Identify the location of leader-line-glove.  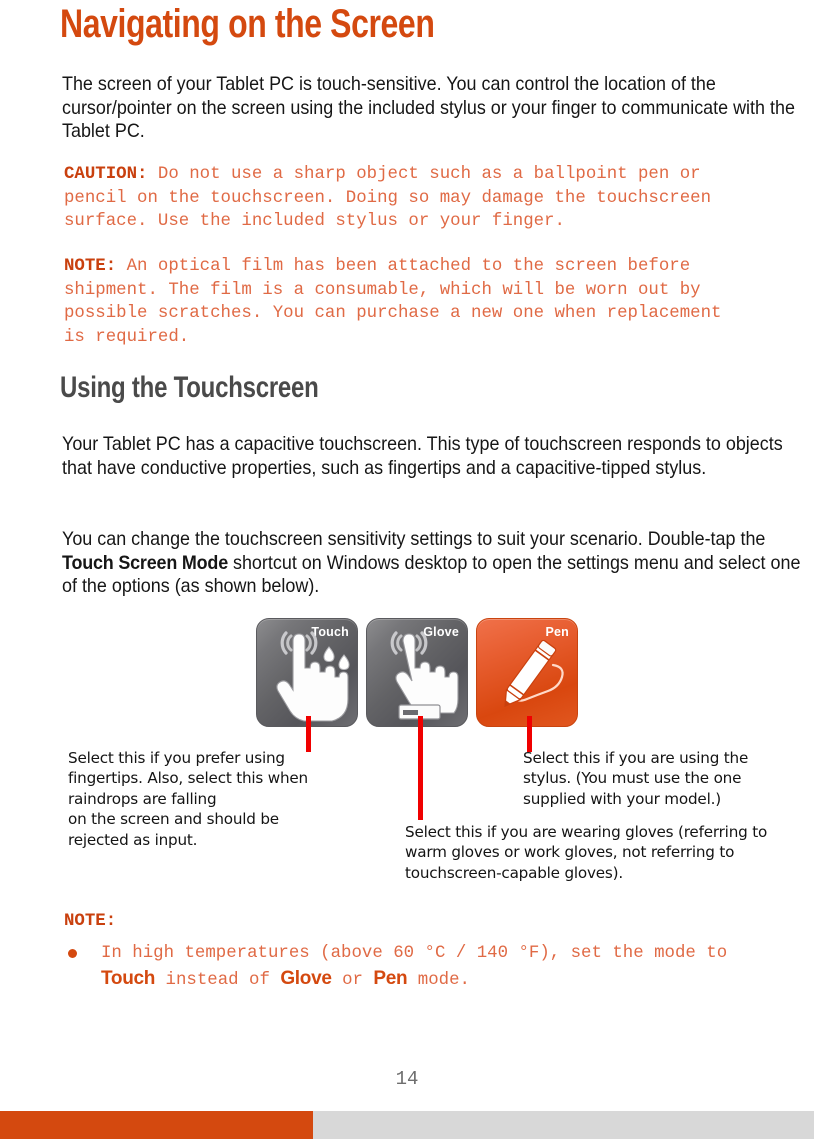
(420, 768).